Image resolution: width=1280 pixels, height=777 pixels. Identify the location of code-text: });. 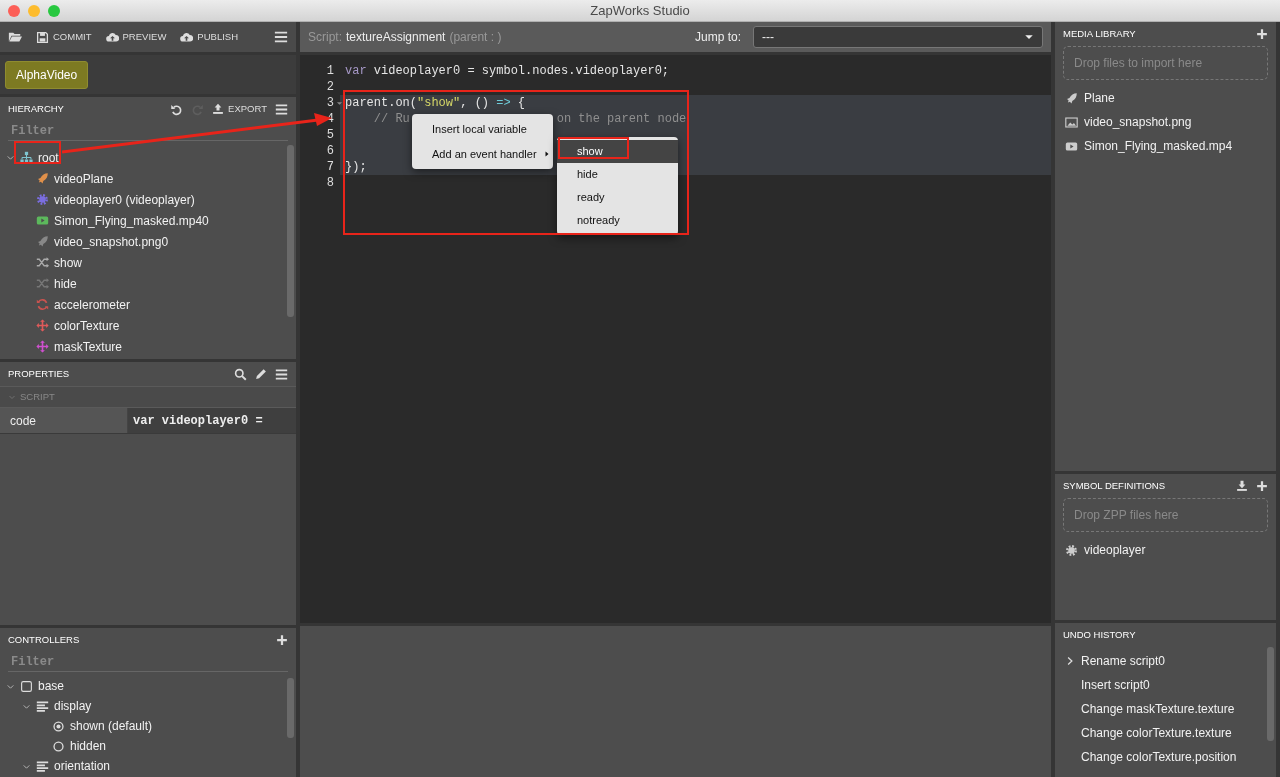
(356, 167).